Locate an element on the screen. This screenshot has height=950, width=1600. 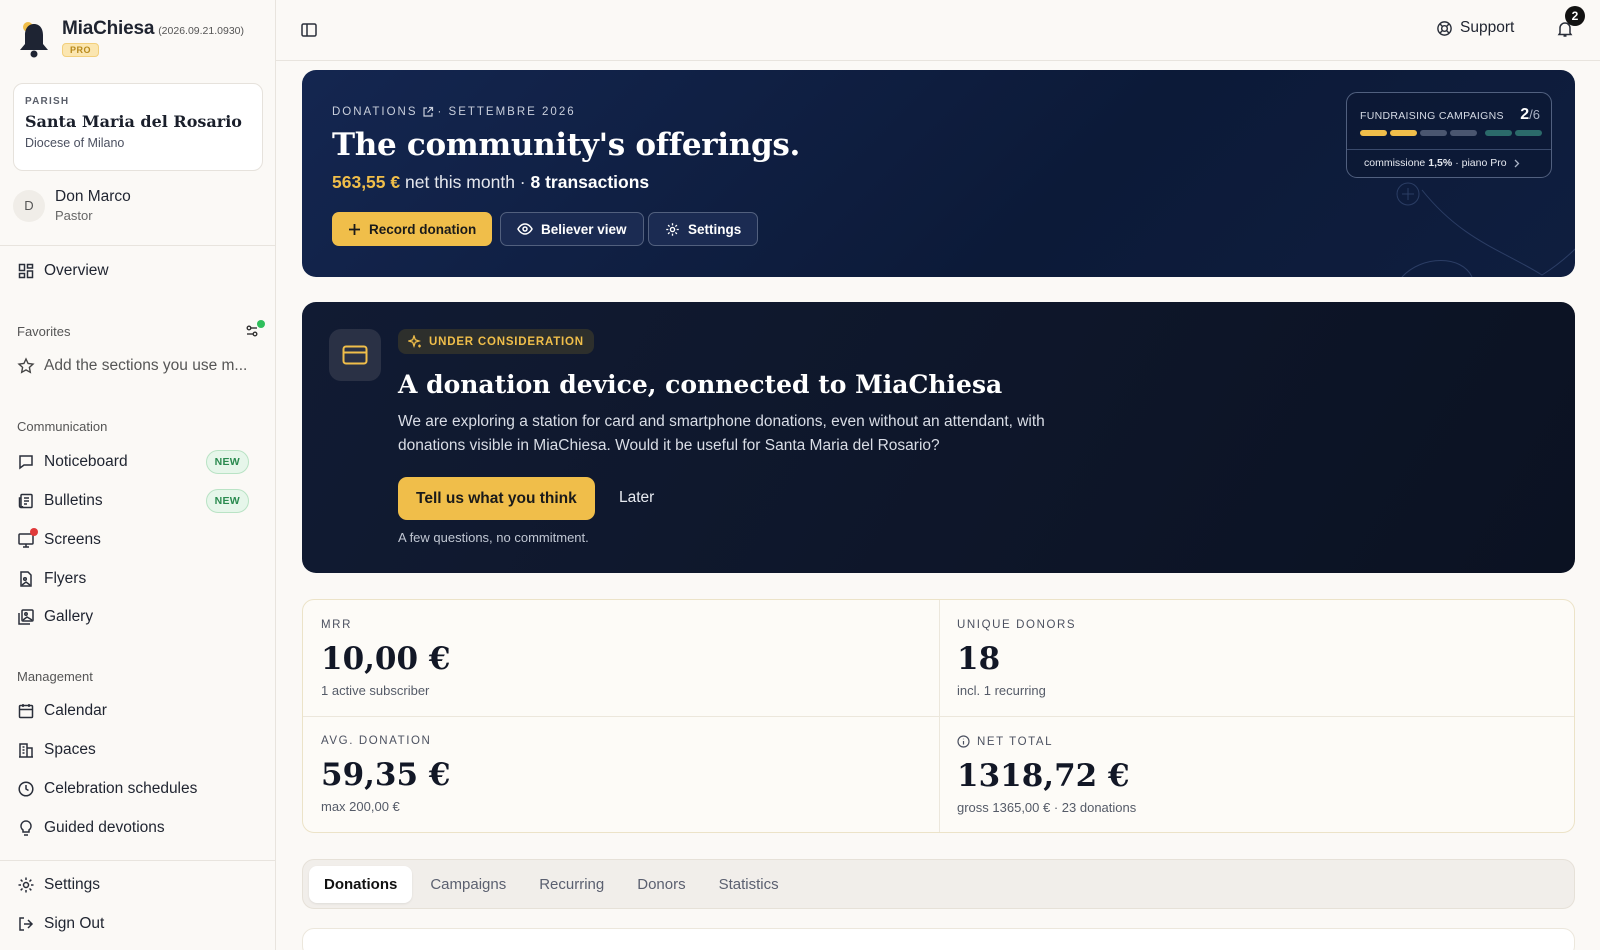
sidebar-toggle-icon is located at coordinates (309, 30).